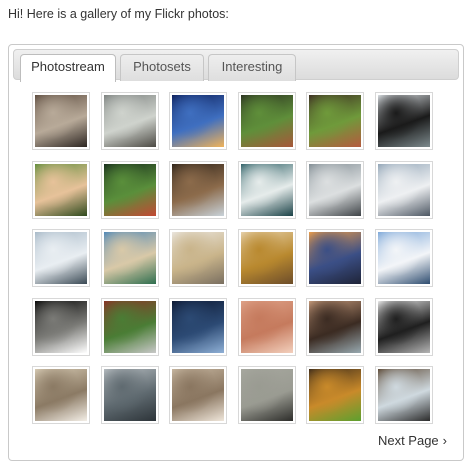  Describe the element at coordinates (162, 67) in the screenshot. I see `tab-photosets: Photosets` at that location.